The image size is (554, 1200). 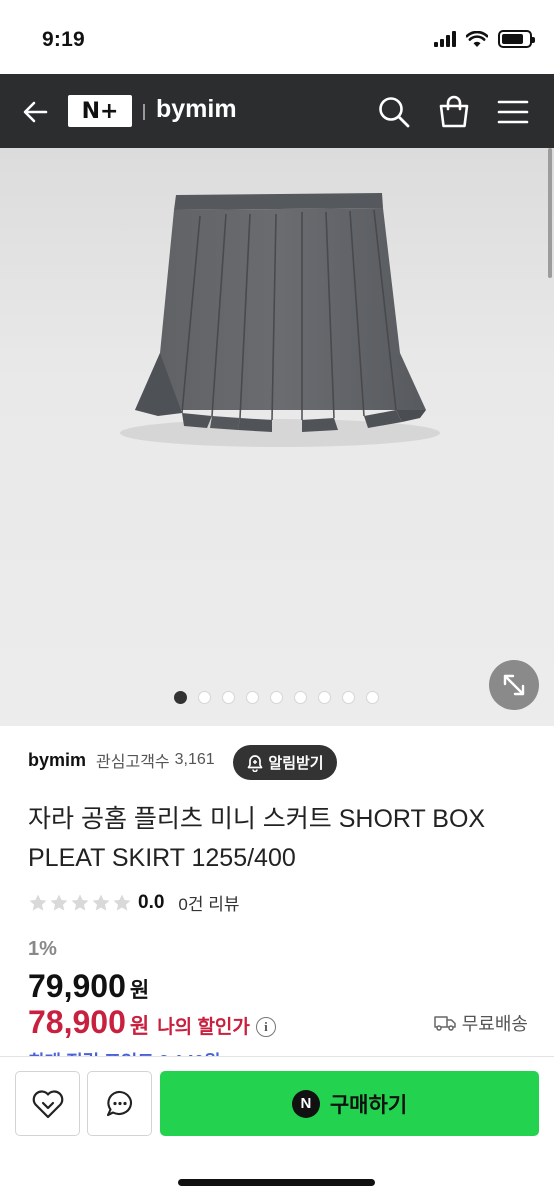 I want to click on sale-price-unit: 원, so click(x=139, y=1026).